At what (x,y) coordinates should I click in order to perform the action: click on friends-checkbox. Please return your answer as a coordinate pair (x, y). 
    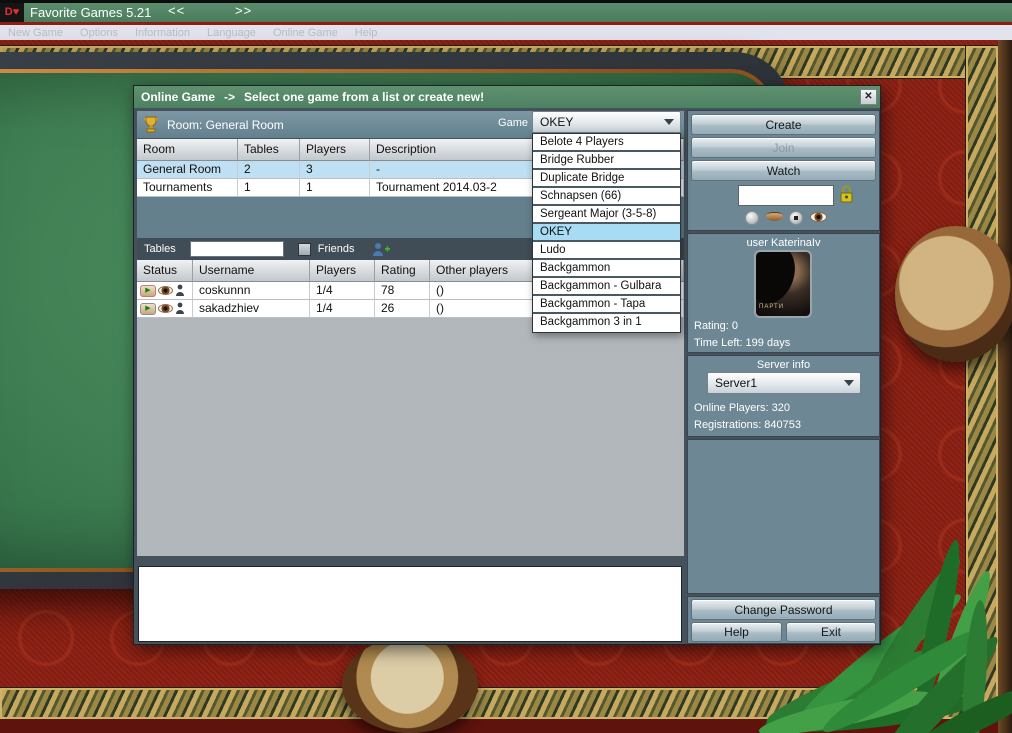
    Looking at the image, I should click on (304, 249).